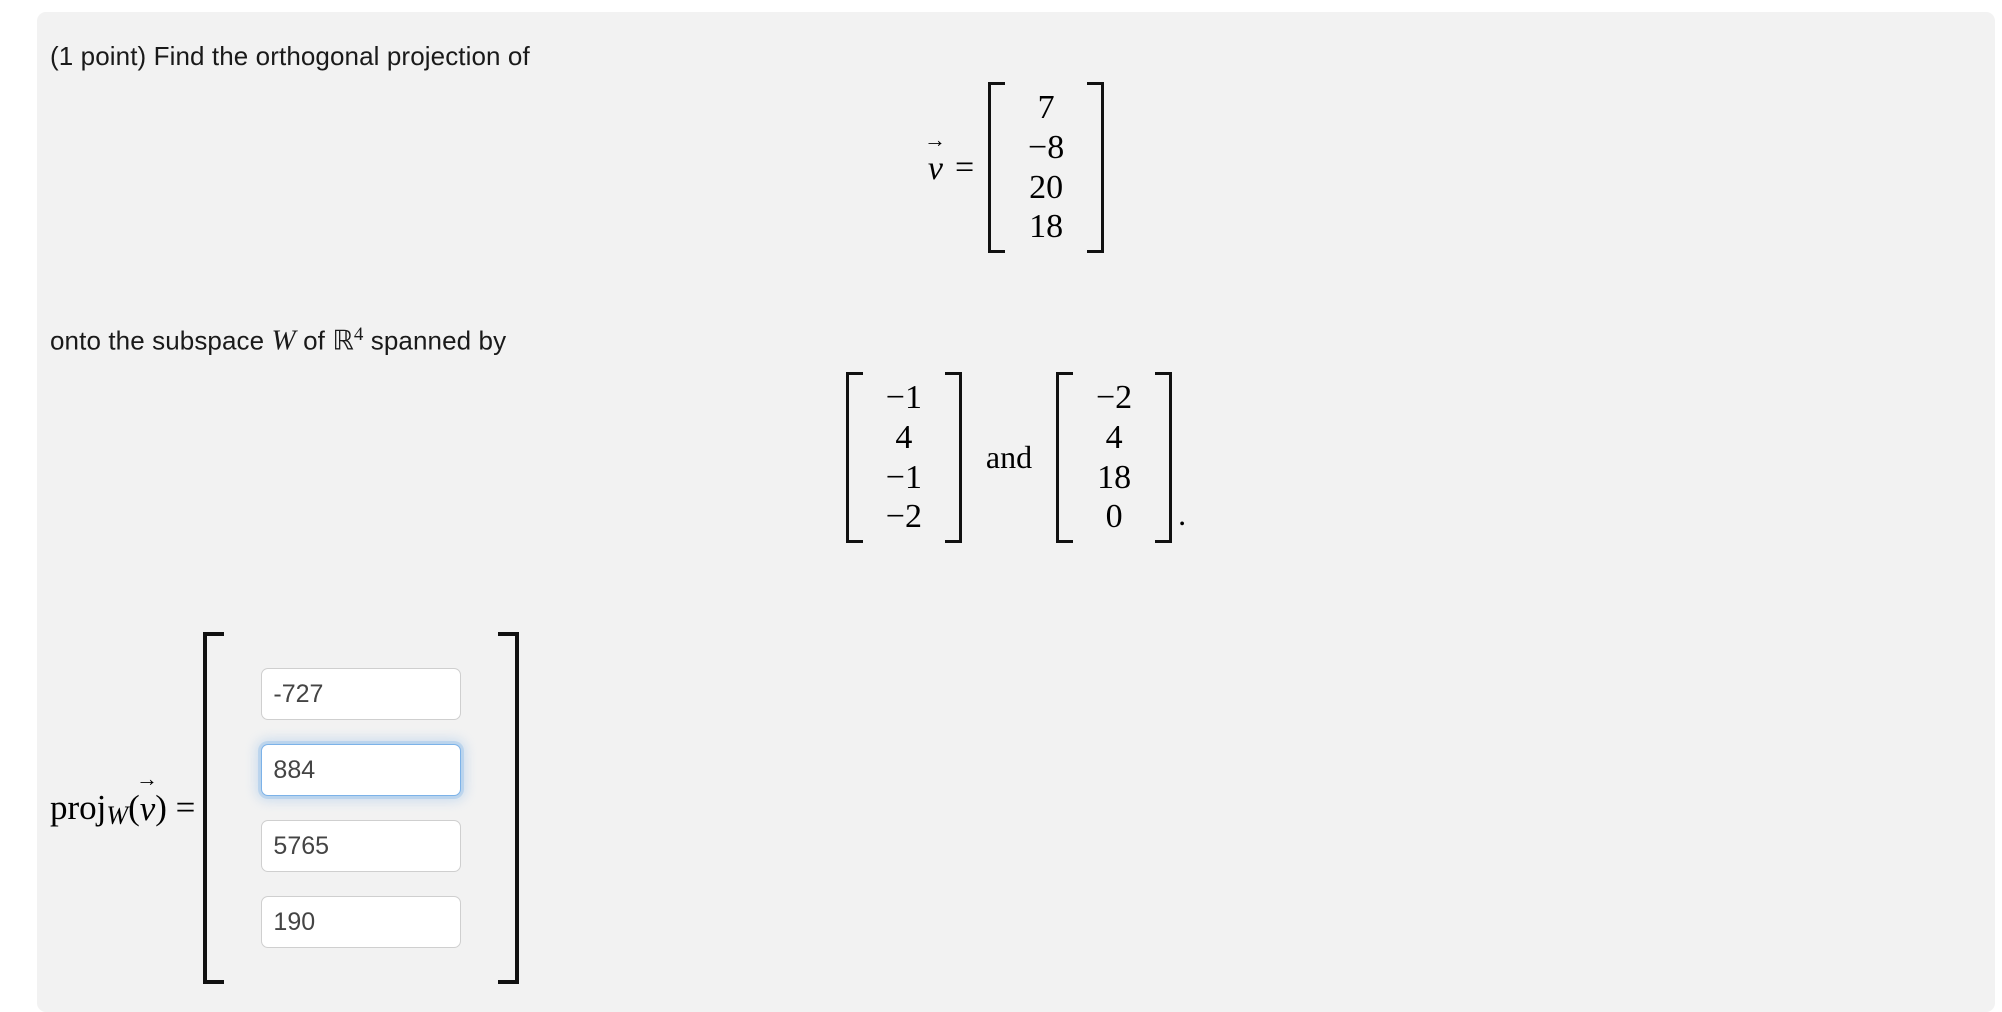 This screenshot has width=2002, height=1012. I want to click on spanning-vector-1: −1 4 −1 −2, so click(903, 458).